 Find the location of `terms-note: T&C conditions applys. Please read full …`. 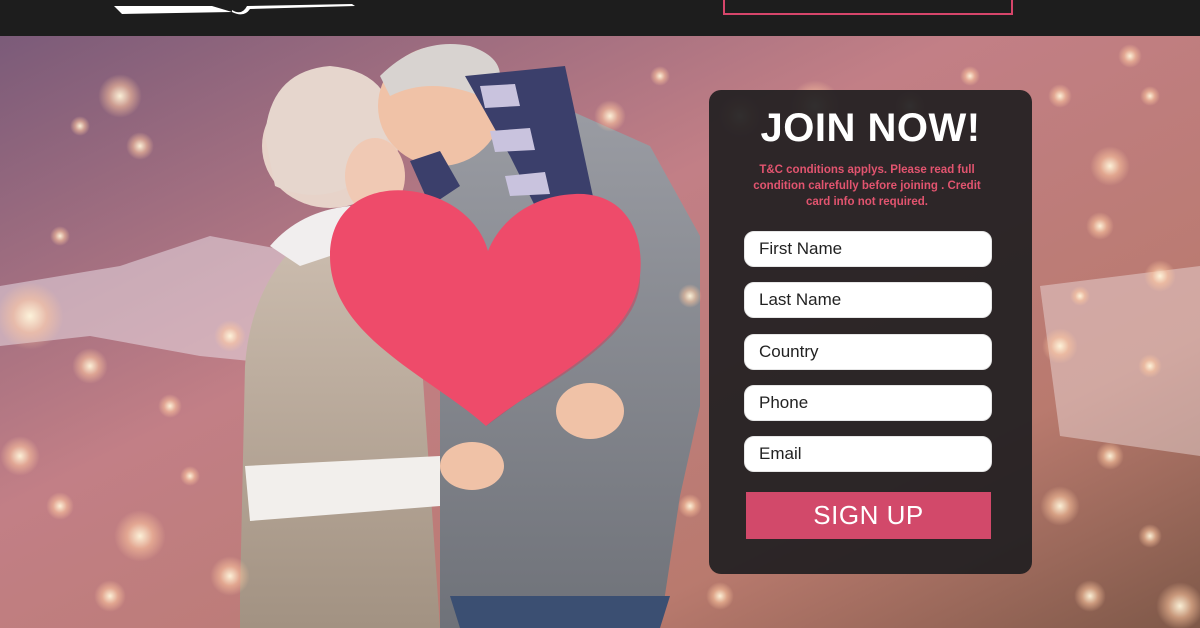

terms-note: T&C conditions applys. Please read full … is located at coordinates (867, 186).